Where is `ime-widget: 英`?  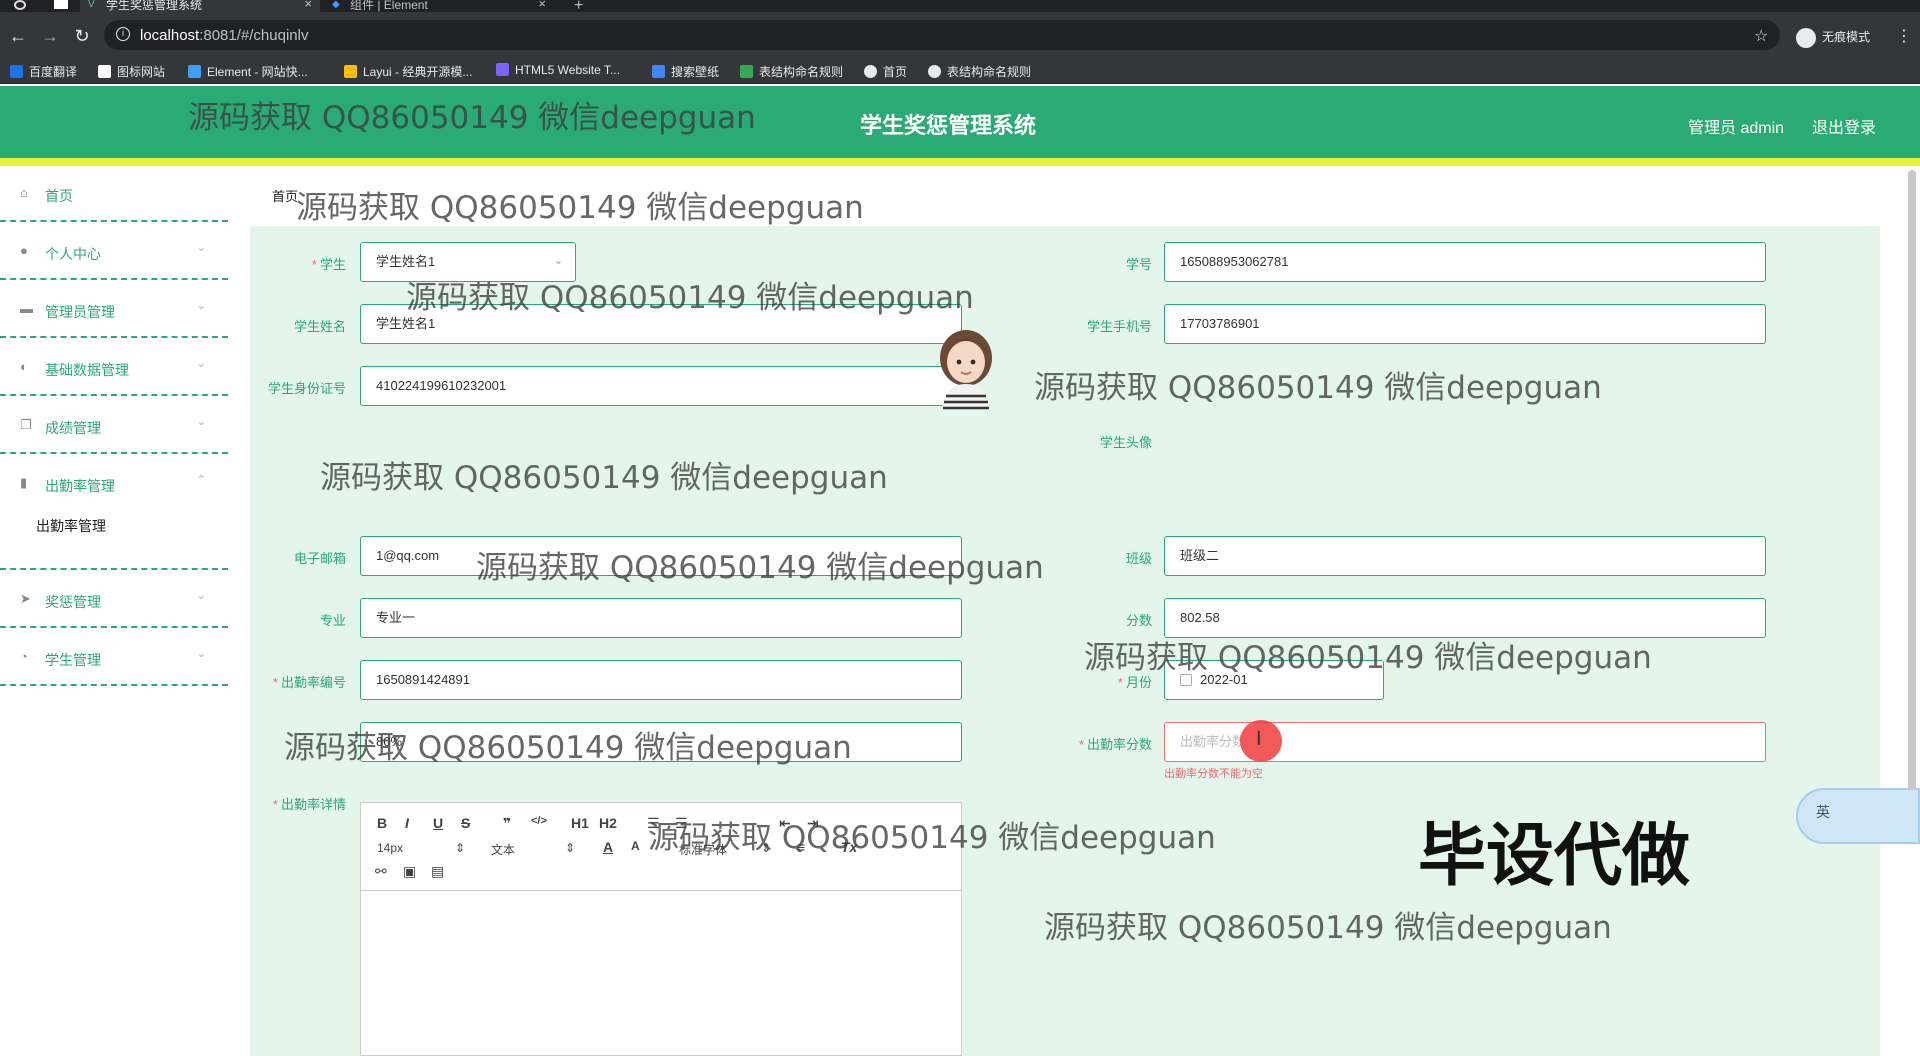 ime-widget: 英 is located at coordinates (1858, 816).